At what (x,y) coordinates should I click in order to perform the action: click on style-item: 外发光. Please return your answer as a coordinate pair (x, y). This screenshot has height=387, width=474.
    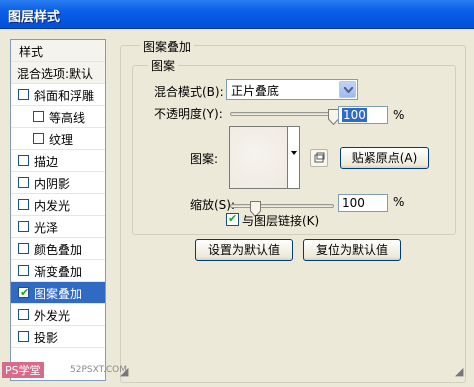
    Looking at the image, I should click on (58, 315).